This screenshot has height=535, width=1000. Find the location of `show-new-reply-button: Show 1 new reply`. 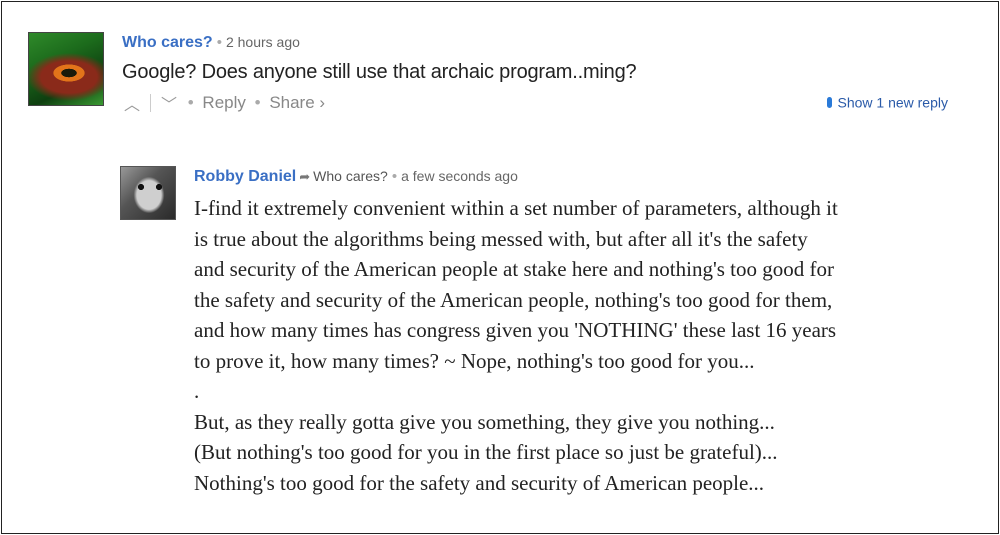

show-new-reply-button: Show 1 new reply is located at coordinates (887, 101).